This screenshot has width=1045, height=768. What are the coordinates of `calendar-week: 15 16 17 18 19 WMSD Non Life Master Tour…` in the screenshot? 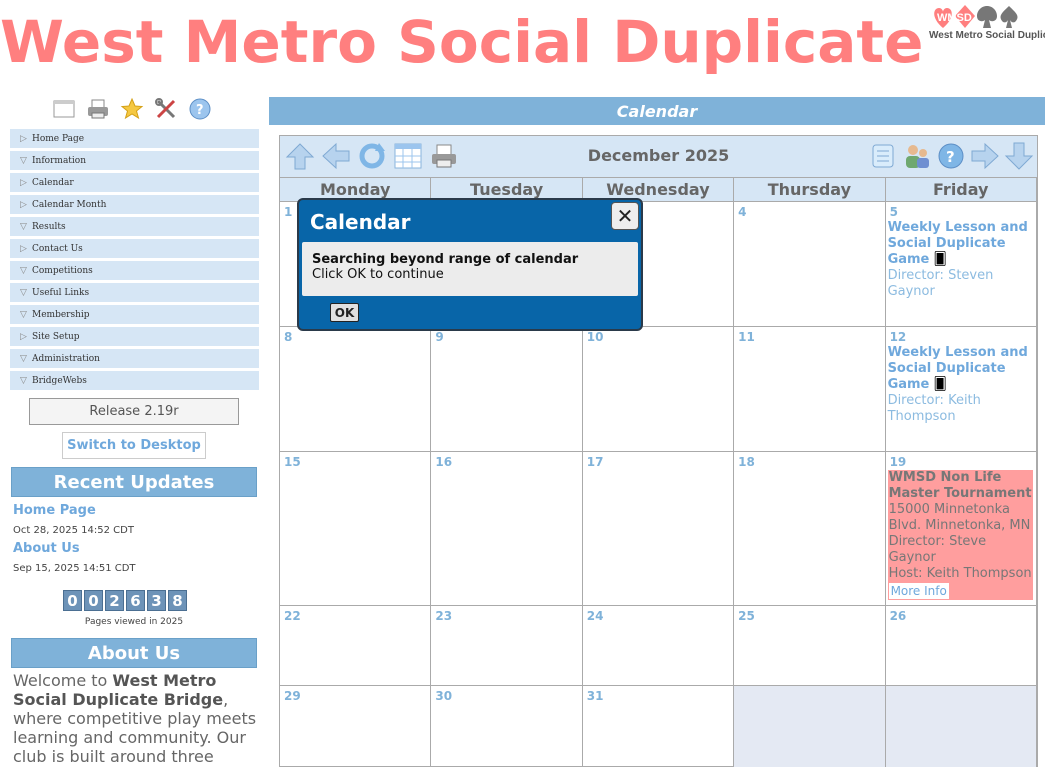 It's located at (658, 528).